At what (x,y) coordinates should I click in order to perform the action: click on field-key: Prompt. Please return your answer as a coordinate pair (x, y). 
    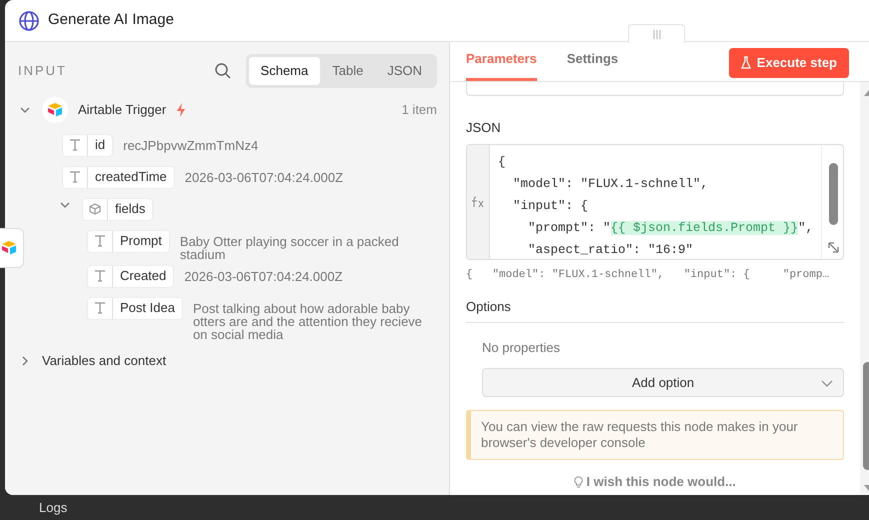
    Looking at the image, I should click on (128, 241).